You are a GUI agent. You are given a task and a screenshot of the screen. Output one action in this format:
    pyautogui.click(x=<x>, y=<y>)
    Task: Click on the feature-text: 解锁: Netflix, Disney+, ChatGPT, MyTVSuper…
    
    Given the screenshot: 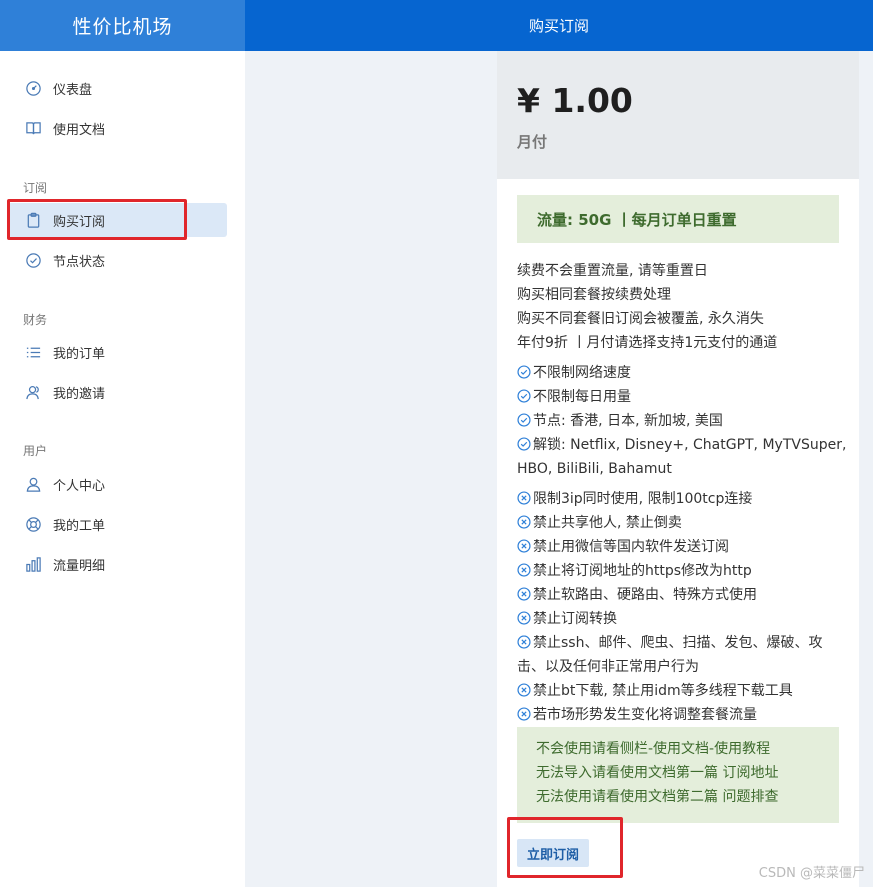 What is the action you would take?
    pyautogui.click(x=682, y=457)
    